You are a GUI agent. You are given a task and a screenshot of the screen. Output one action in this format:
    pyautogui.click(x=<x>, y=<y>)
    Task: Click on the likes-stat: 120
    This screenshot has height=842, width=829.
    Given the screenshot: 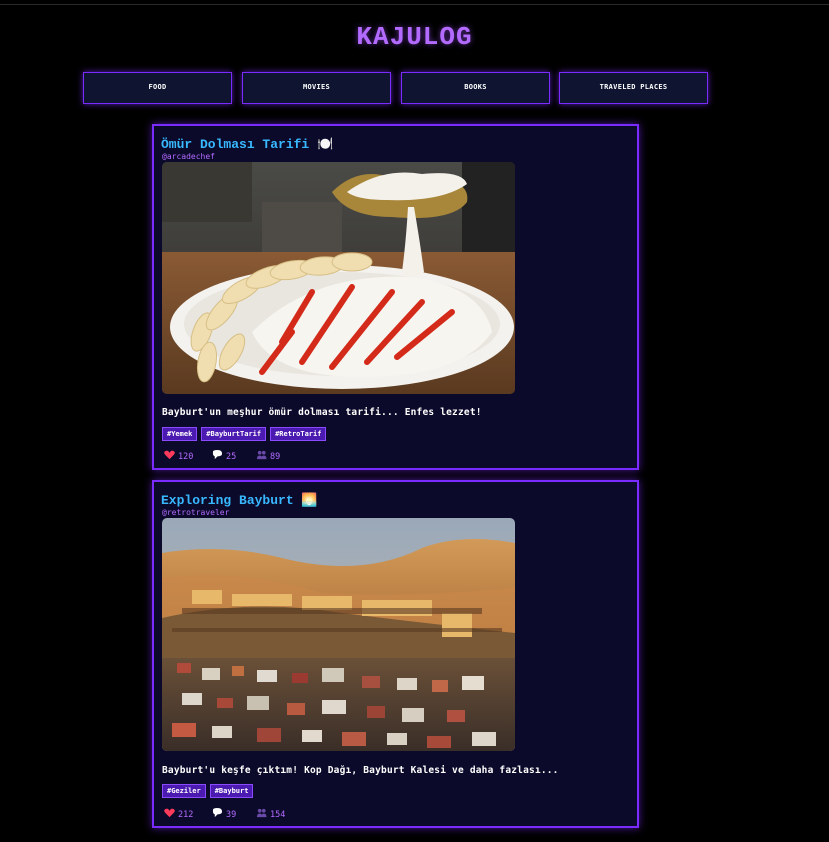 What is the action you would take?
    pyautogui.click(x=178, y=456)
    